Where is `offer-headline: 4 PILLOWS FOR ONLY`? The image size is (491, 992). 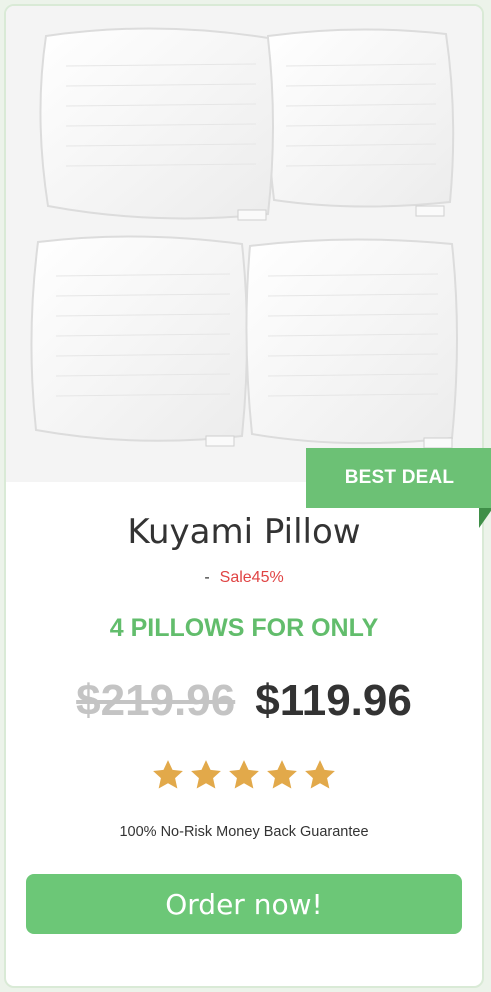 offer-headline: 4 PILLOWS FOR ONLY is located at coordinates (244, 628).